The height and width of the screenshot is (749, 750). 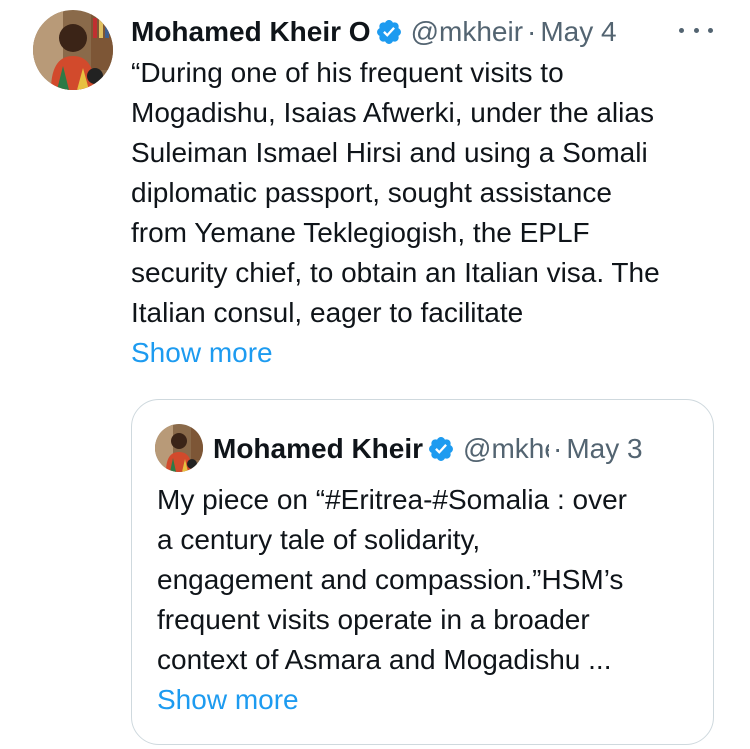 I want to click on quoted-author-avatar, so click(x=179, y=448).